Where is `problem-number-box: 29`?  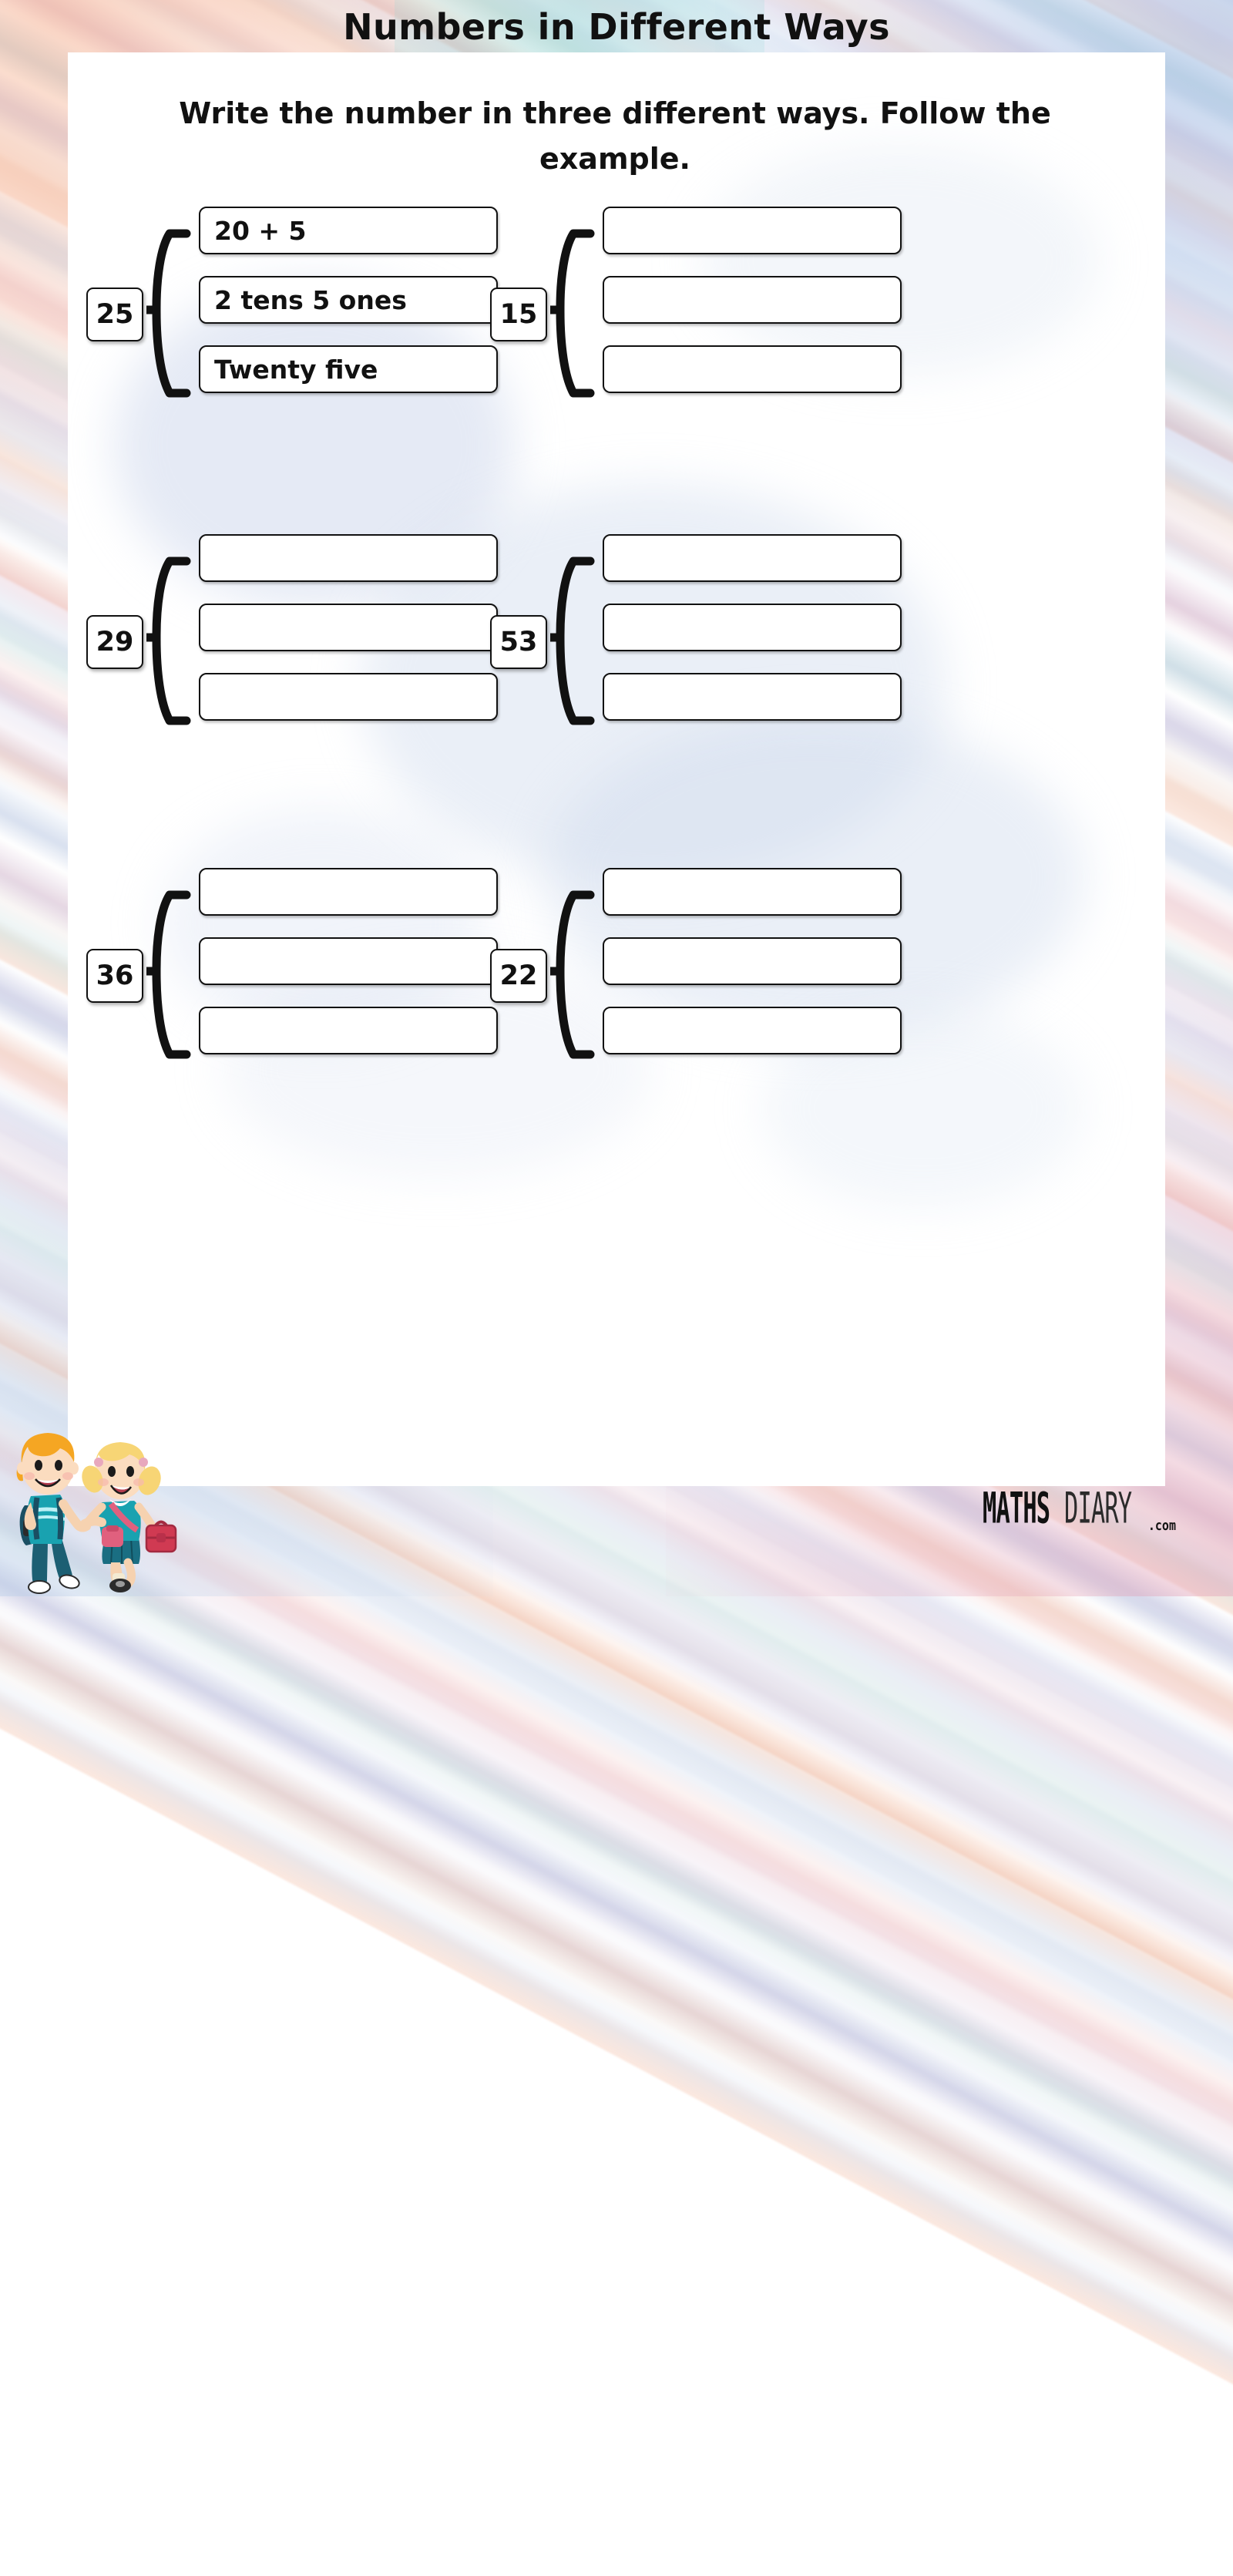
problem-number-box: 29 is located at coordinates (114, 642).